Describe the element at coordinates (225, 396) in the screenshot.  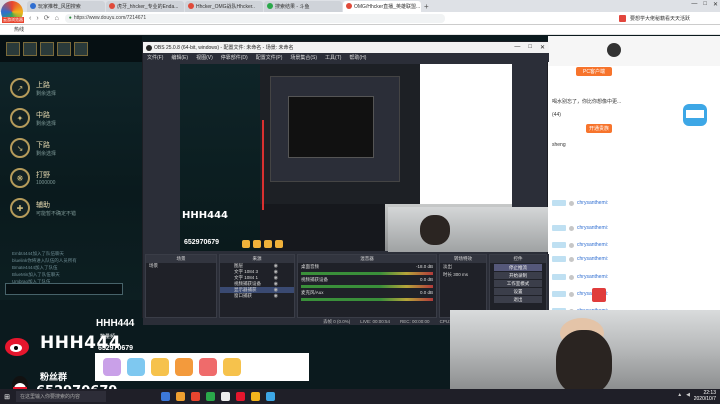
I see `obs-icon` at that location.